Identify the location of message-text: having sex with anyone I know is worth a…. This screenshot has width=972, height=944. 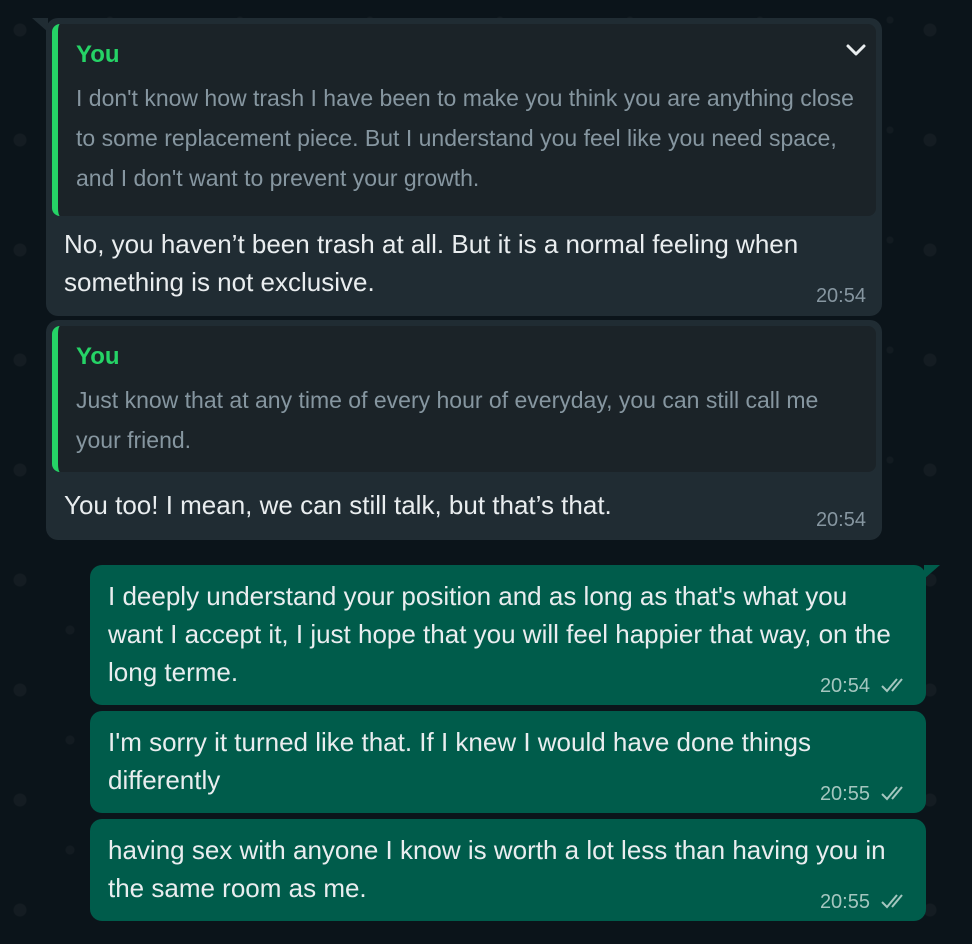
(497, 869).